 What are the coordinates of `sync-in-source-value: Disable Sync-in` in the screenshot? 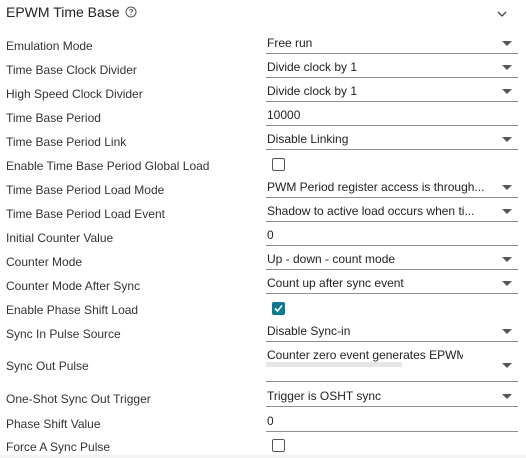 It's located at (309, 331).